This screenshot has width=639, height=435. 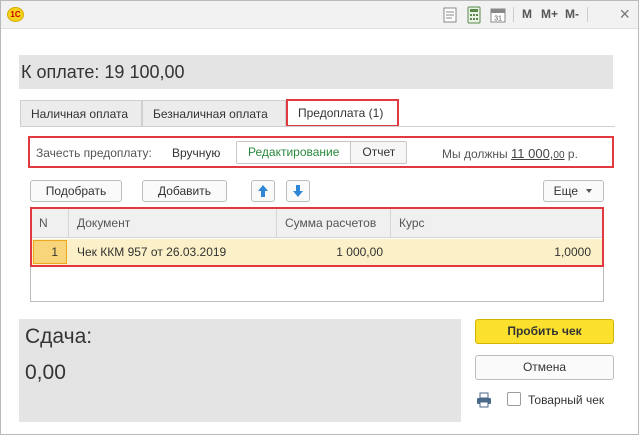 What do you see at coordinates (334, 223) in the screenshot?
I see `col-header-sum: Сумма расчетов` at bounding box center [334, 223].